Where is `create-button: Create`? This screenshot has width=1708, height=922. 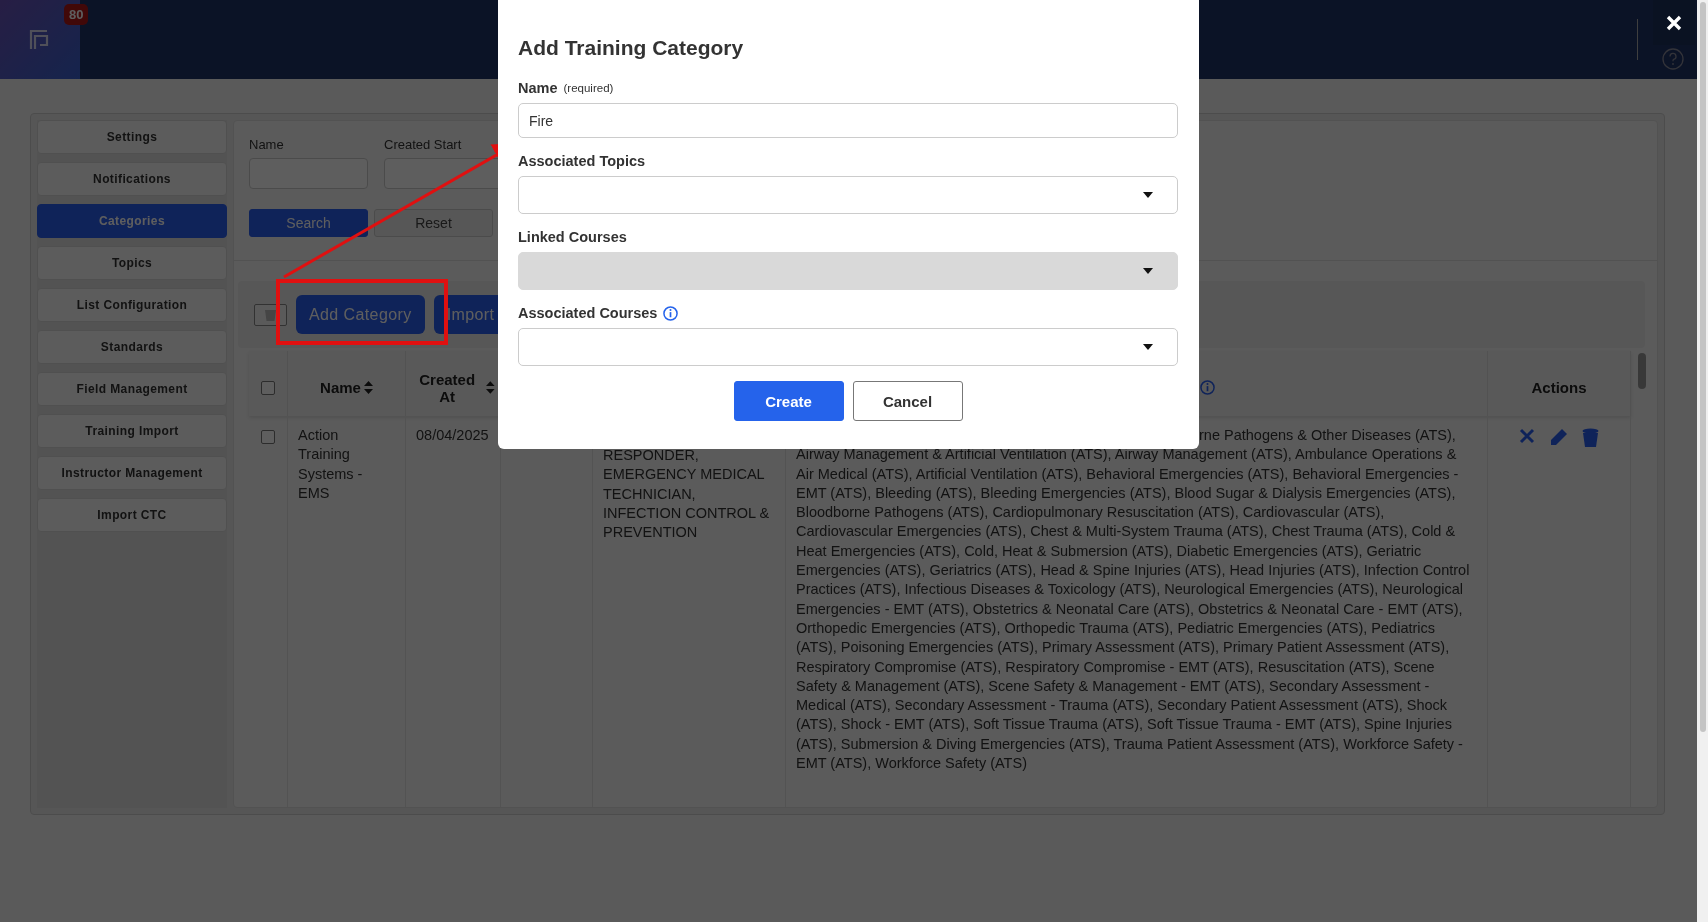
create-button: Create is located at coordinates (788, 401).